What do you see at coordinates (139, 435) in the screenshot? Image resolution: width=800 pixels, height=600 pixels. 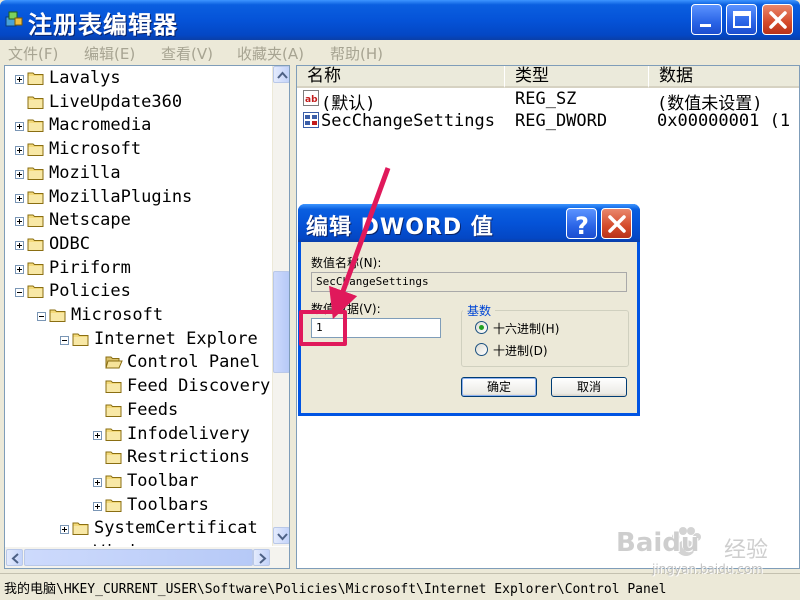 I see `tree-item: Infodelivery` at bounding box center [139, 435].